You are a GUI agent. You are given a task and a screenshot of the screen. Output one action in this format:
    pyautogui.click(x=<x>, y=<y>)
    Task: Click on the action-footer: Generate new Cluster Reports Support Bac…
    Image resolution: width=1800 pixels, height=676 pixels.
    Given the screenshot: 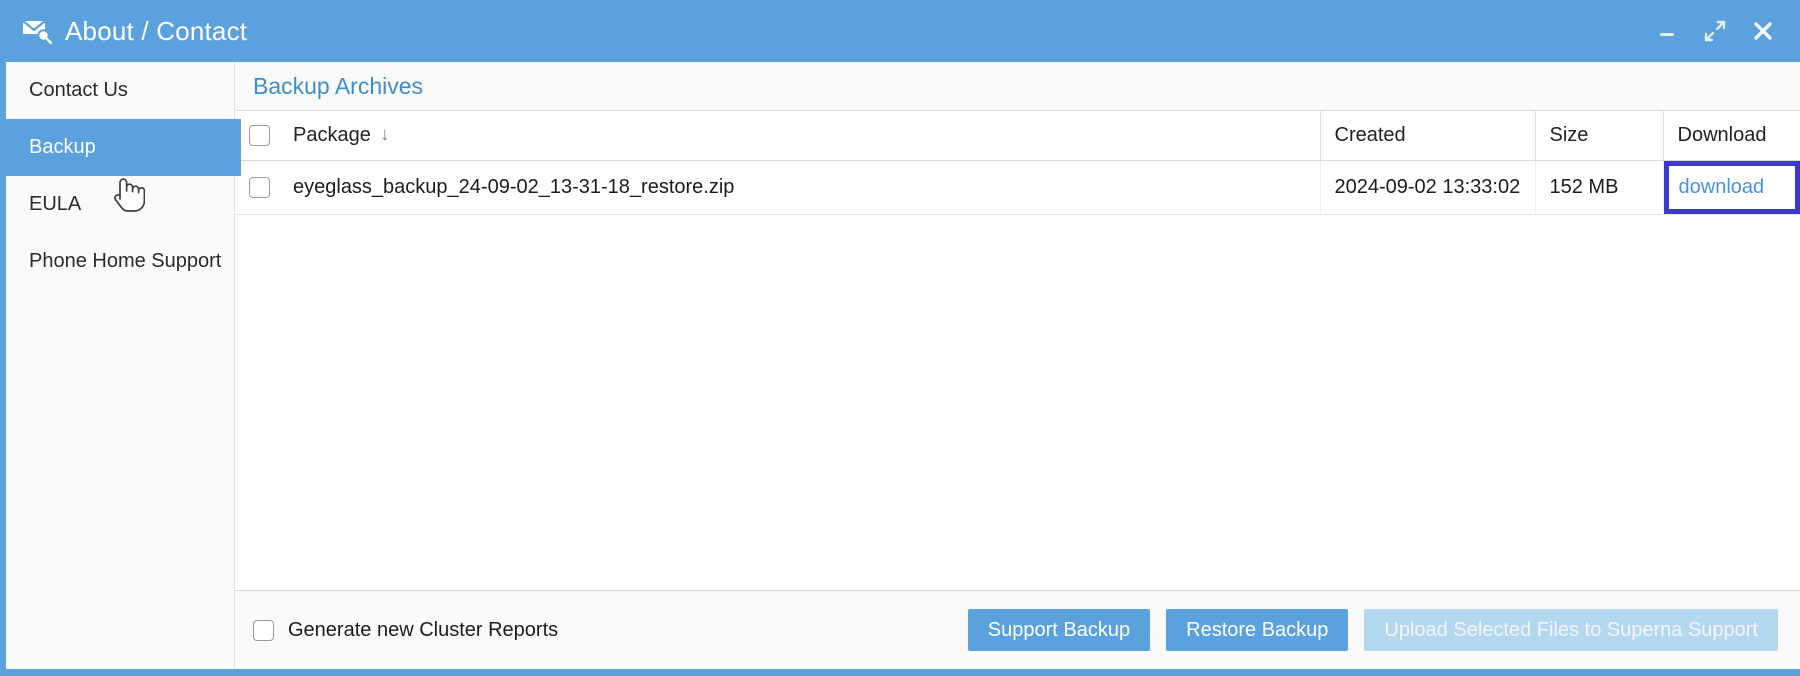 What is the action you would take?
    pyautogui.click(x=1017, y=630)
    